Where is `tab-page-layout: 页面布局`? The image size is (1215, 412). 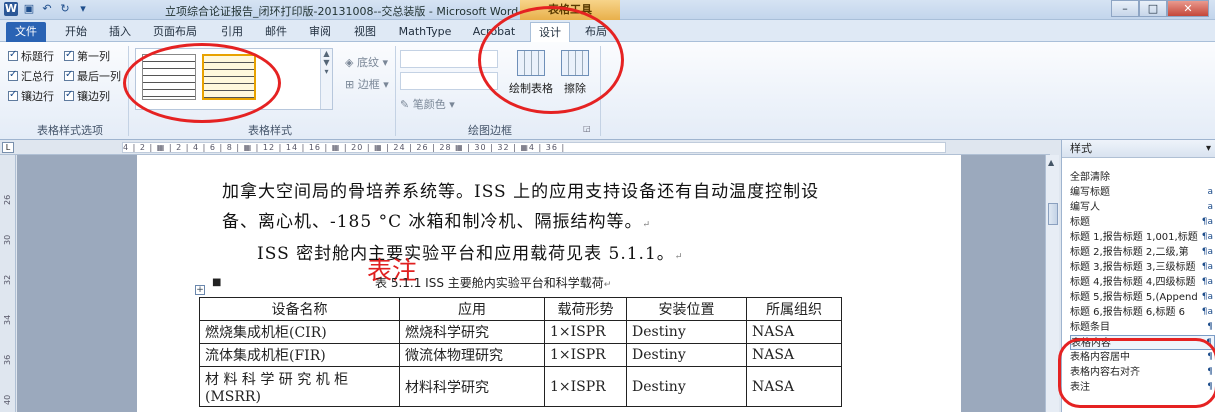 tab-page-layout: 页面布局 is located at coordinates (175, 32).